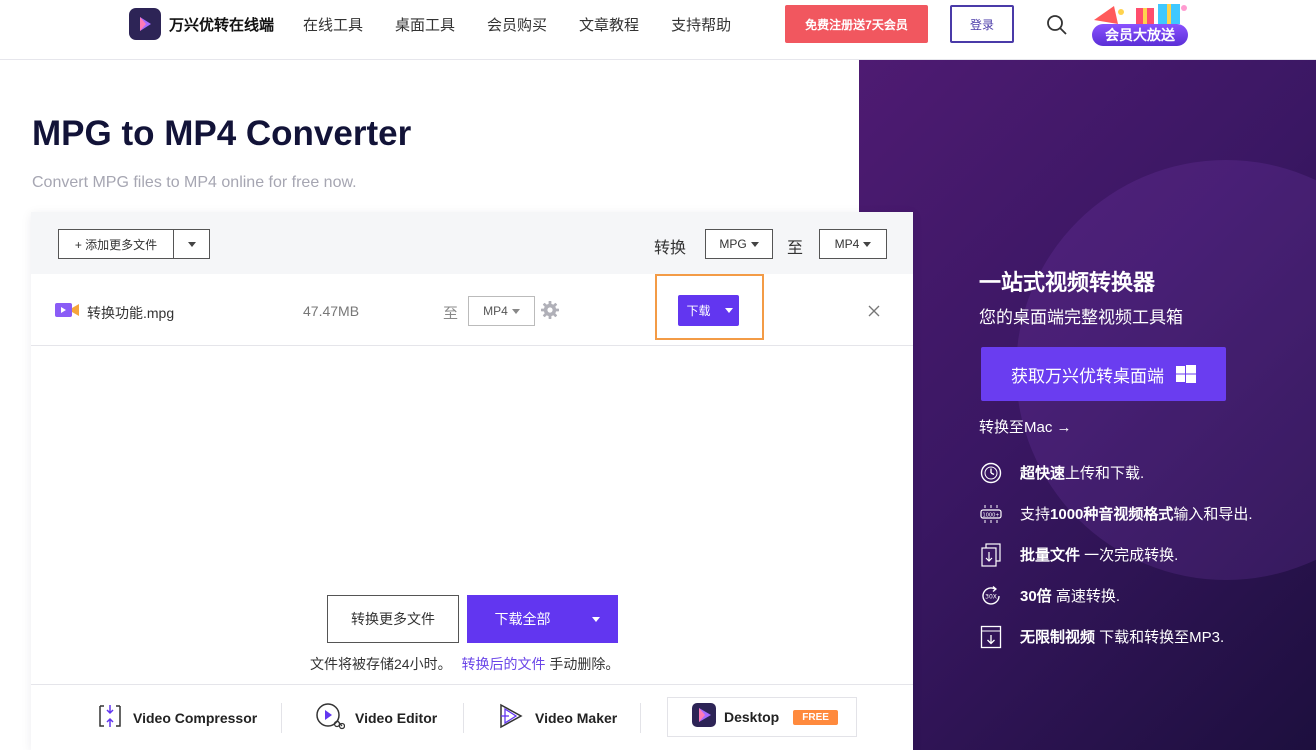 The height and width of the screenshot is (750, 1316). Describe the element at coordinates (472, 243) in the screenshot. I see `converter-toolbar: + 添加更多文件 转换 MPG 至 MP4` at that location.